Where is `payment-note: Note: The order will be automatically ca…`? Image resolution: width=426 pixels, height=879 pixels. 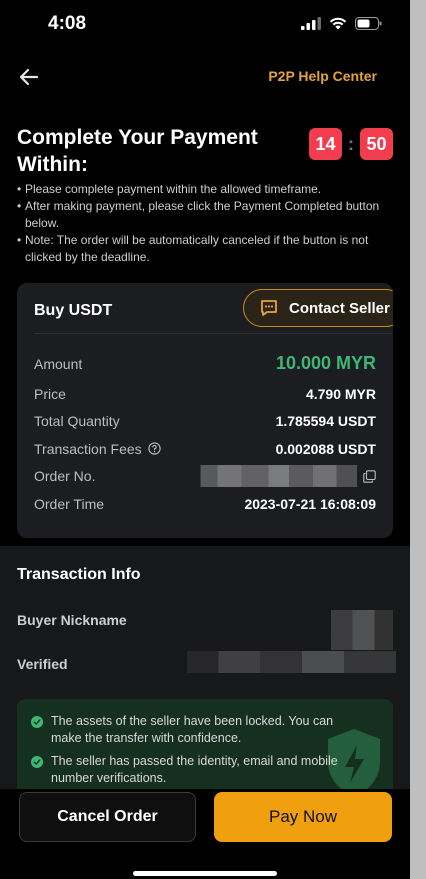 payment-note: Note: The order will be automatically ca… is located at coordinates (202, 249).